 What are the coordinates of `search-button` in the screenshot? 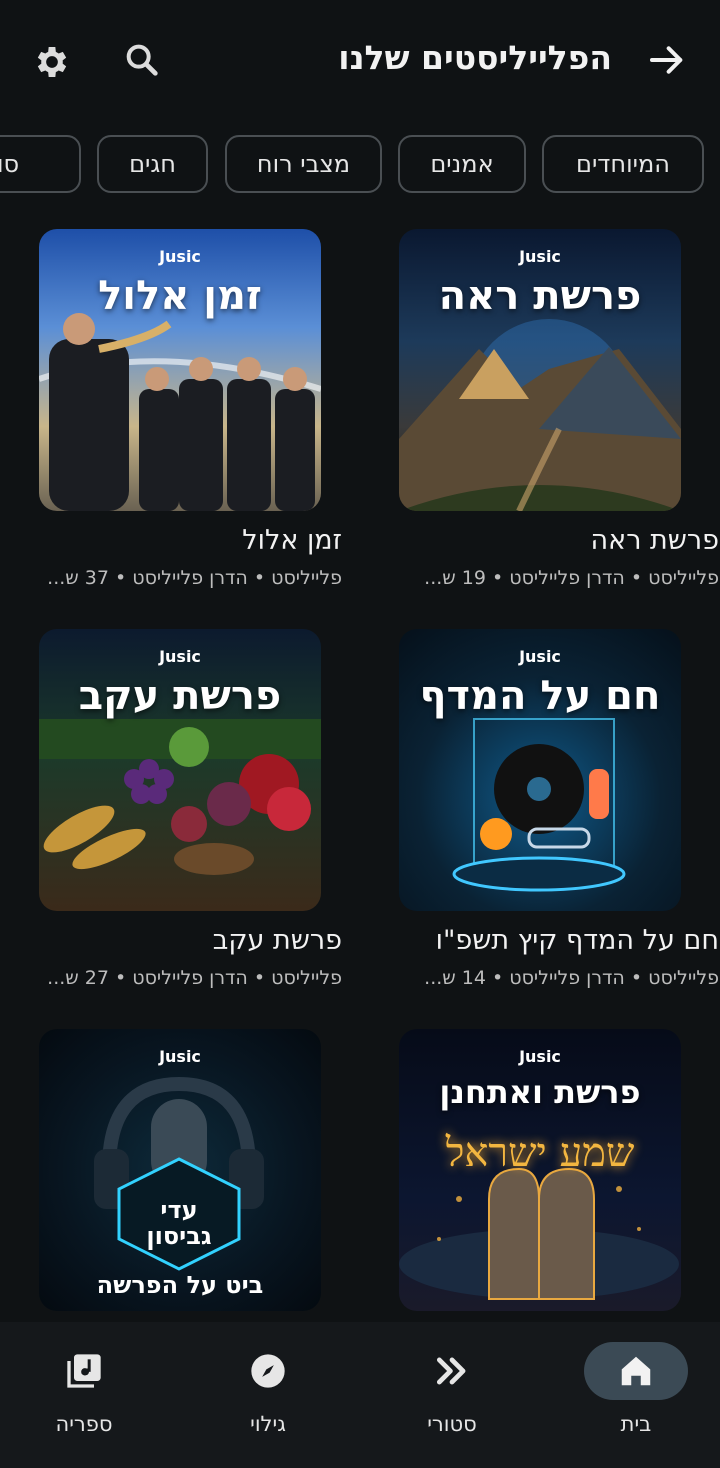 It's located at (142, 60).